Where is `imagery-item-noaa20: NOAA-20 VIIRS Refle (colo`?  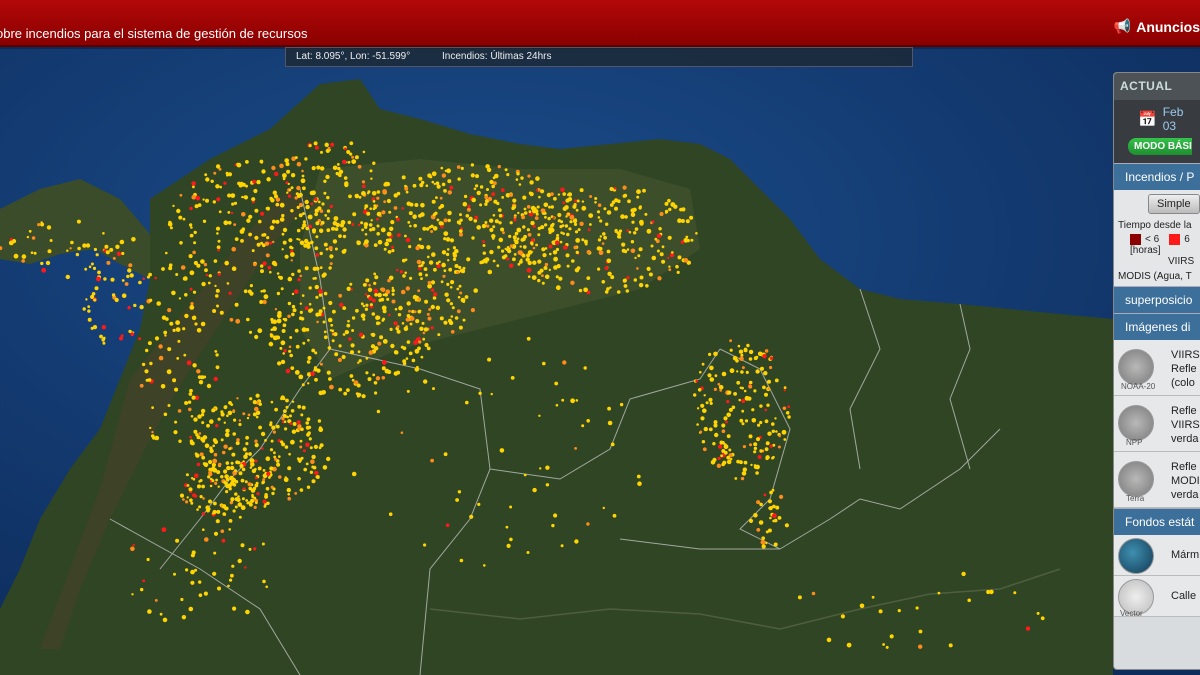
imagery-item-noaa20: NOAA-20 VIIRS Refle (colo is located at coordinates (1157, 368).